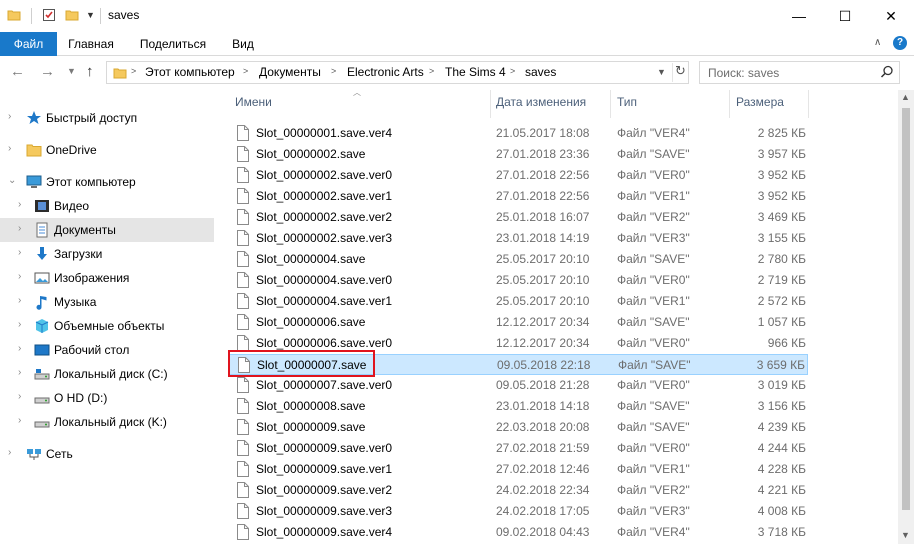 The width and height of the screenshot is (914, 544). I want to click on properties-icon, so click(49, 15).